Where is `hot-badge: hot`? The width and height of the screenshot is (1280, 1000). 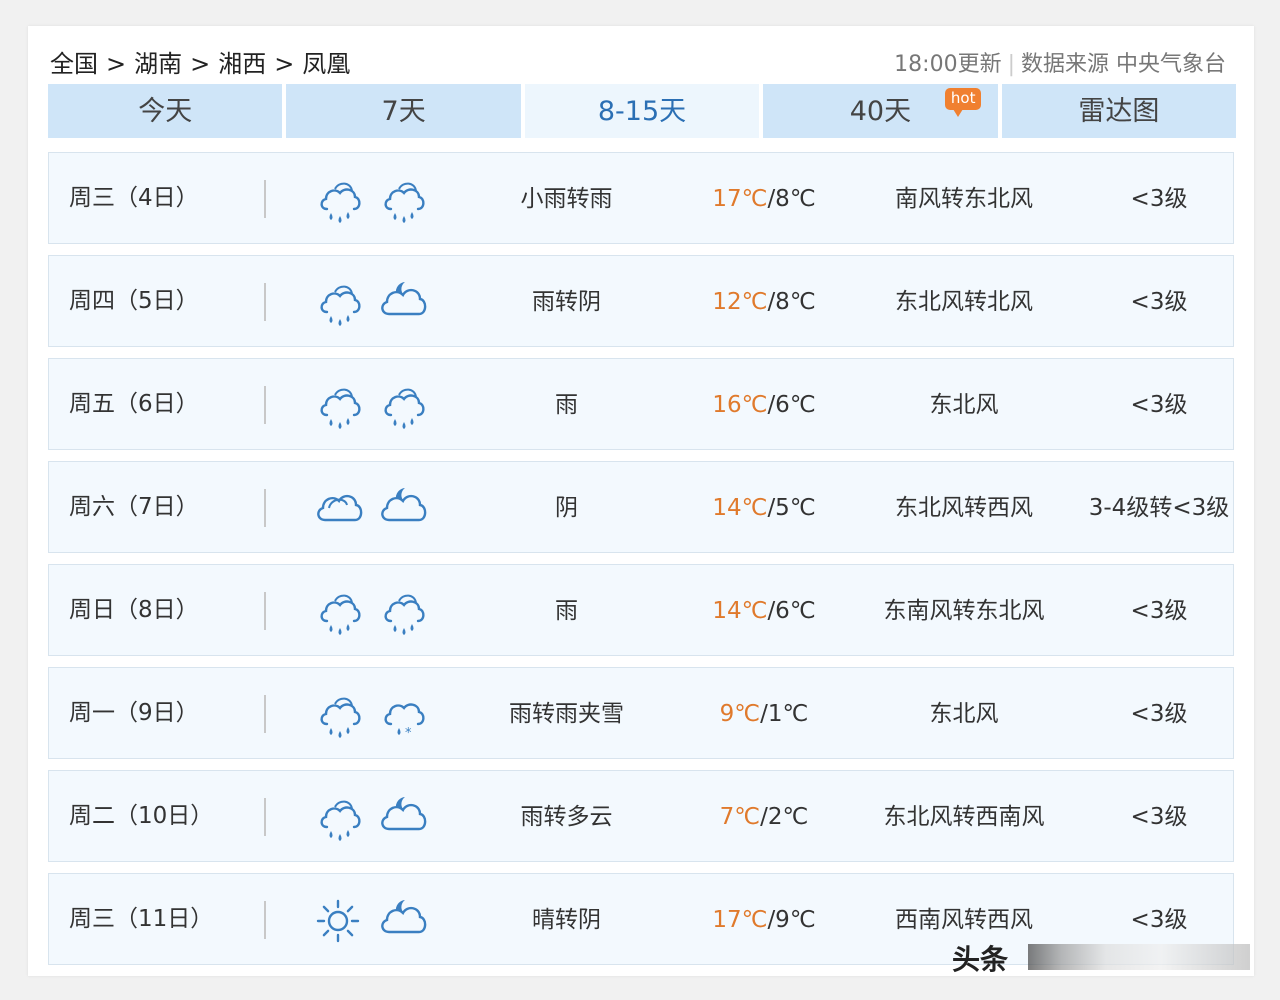
hot-badge: hot is located at coordinates (963, 102).